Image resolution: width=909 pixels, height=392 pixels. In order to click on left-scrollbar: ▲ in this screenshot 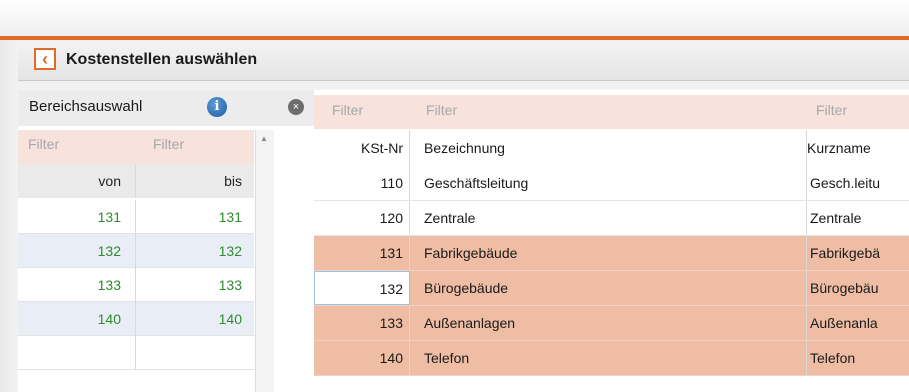, I will do `click(264, 261)`.